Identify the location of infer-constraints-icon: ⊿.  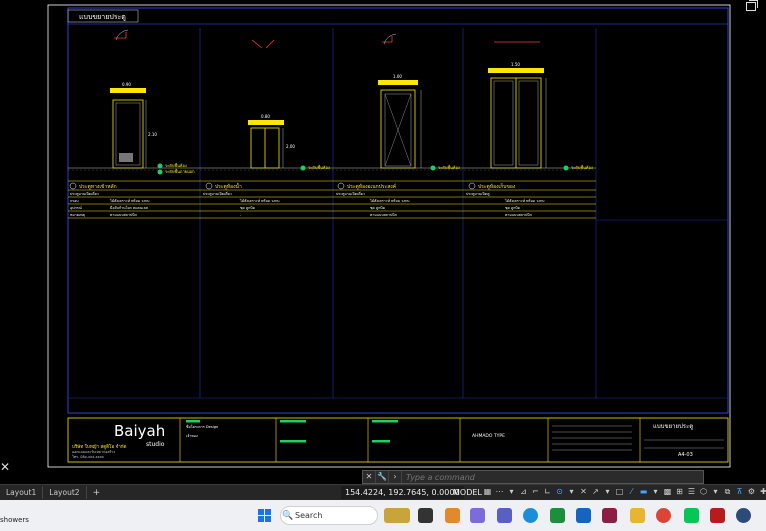
(523, 492).